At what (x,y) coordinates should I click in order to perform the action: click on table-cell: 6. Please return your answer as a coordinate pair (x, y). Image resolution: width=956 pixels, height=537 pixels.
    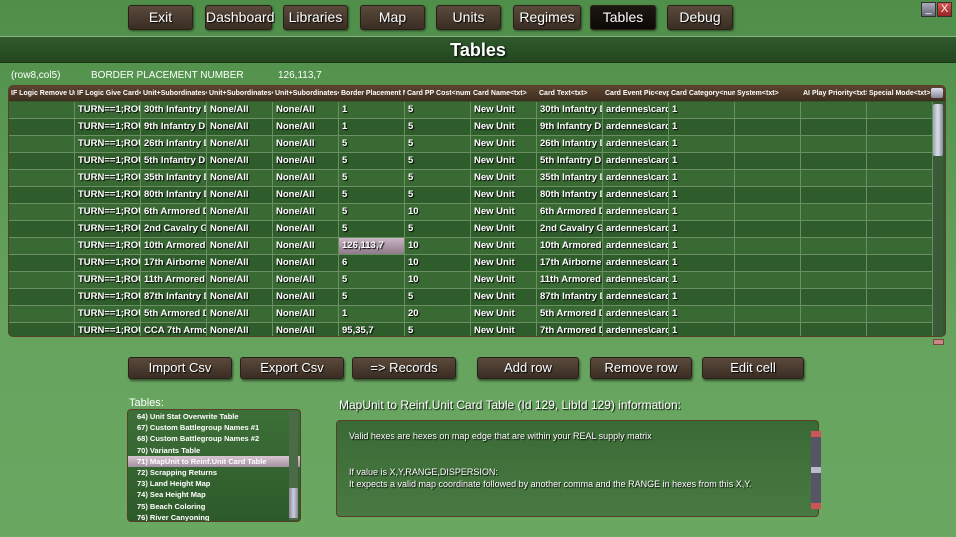
    Looking at the image, I should click on (372, 263).